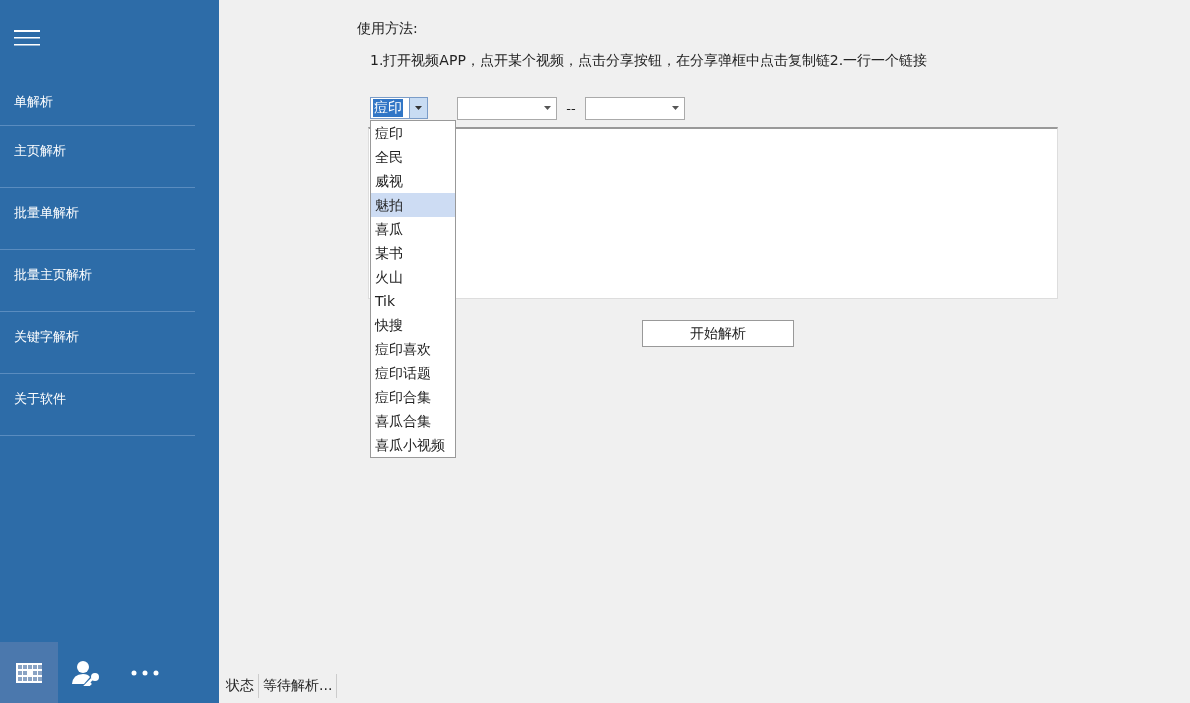  I want to click on dropdown-option: 威视, so click(413, 181).